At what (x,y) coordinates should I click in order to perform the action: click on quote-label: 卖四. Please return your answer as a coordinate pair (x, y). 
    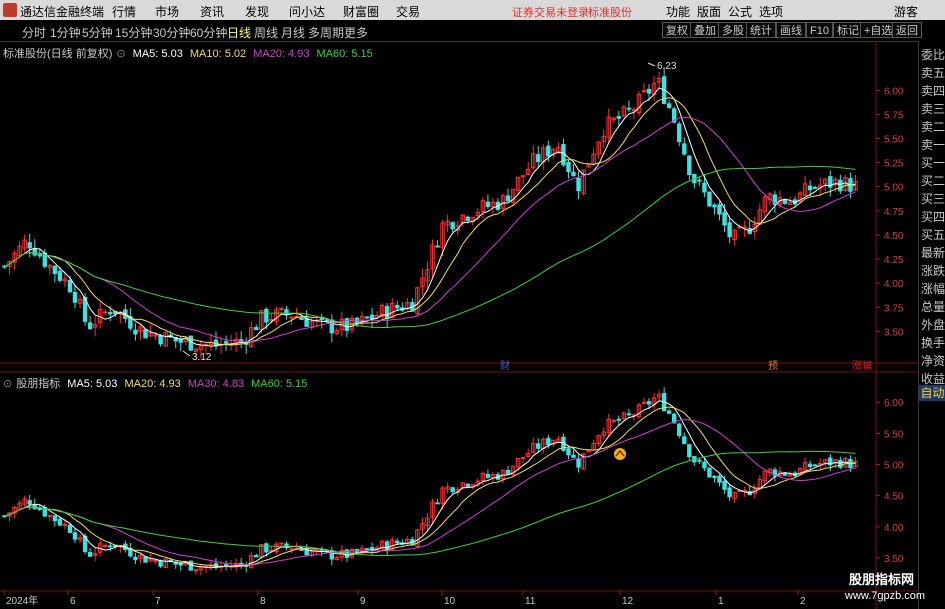
    Looking at the image, I should click on (933, 91).